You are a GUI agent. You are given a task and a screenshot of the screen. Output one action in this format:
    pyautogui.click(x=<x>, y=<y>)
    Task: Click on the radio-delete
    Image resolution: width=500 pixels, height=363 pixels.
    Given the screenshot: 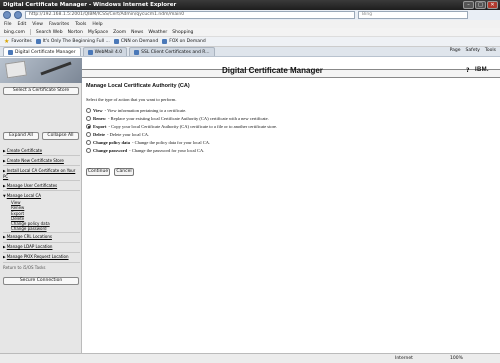 What is the action you would take?
    pyautogui.click(x=88, y=134)
    